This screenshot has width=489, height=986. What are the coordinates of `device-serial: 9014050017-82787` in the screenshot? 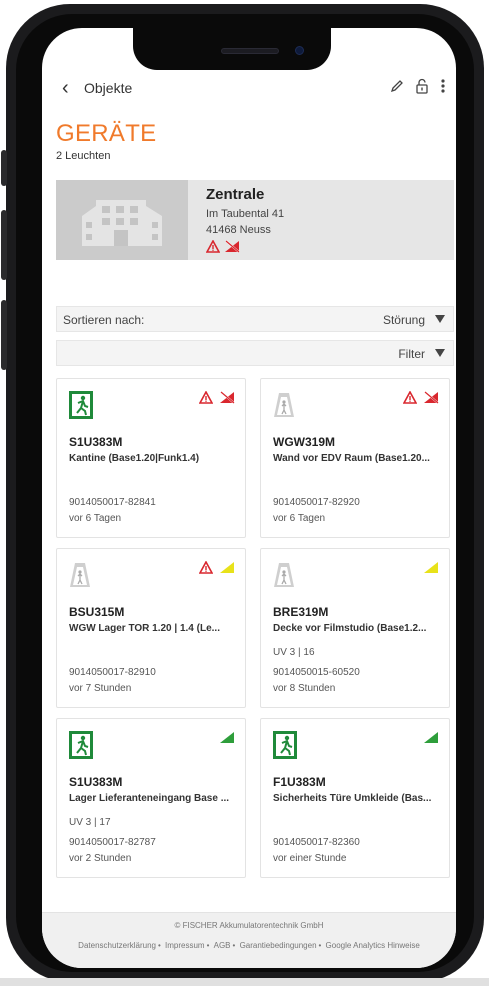 It's located at (112, 842).